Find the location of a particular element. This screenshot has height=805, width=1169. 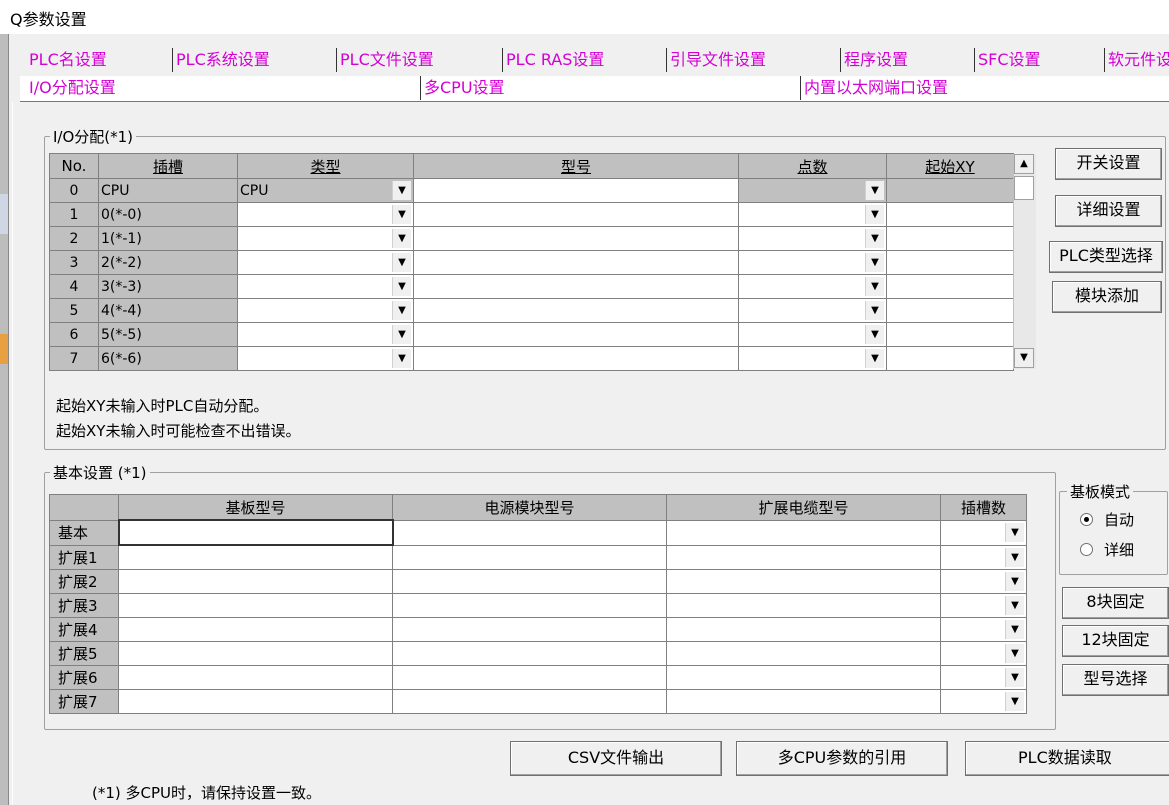

tab-multi-cpu: 多CPU设置 is located at coordinates (612, 88).